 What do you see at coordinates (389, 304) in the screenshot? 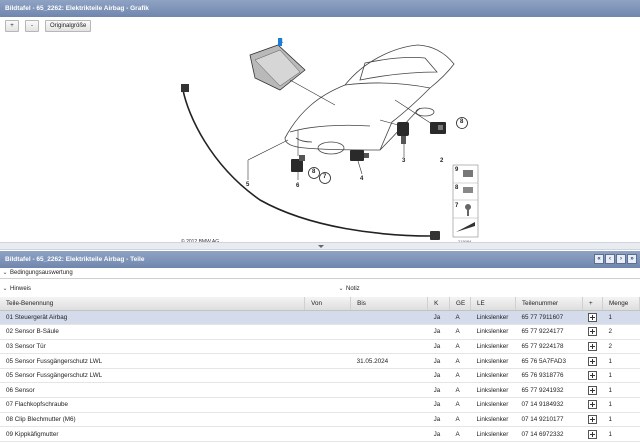
I see `column-header: Bis` at bounding box center [389, 304].